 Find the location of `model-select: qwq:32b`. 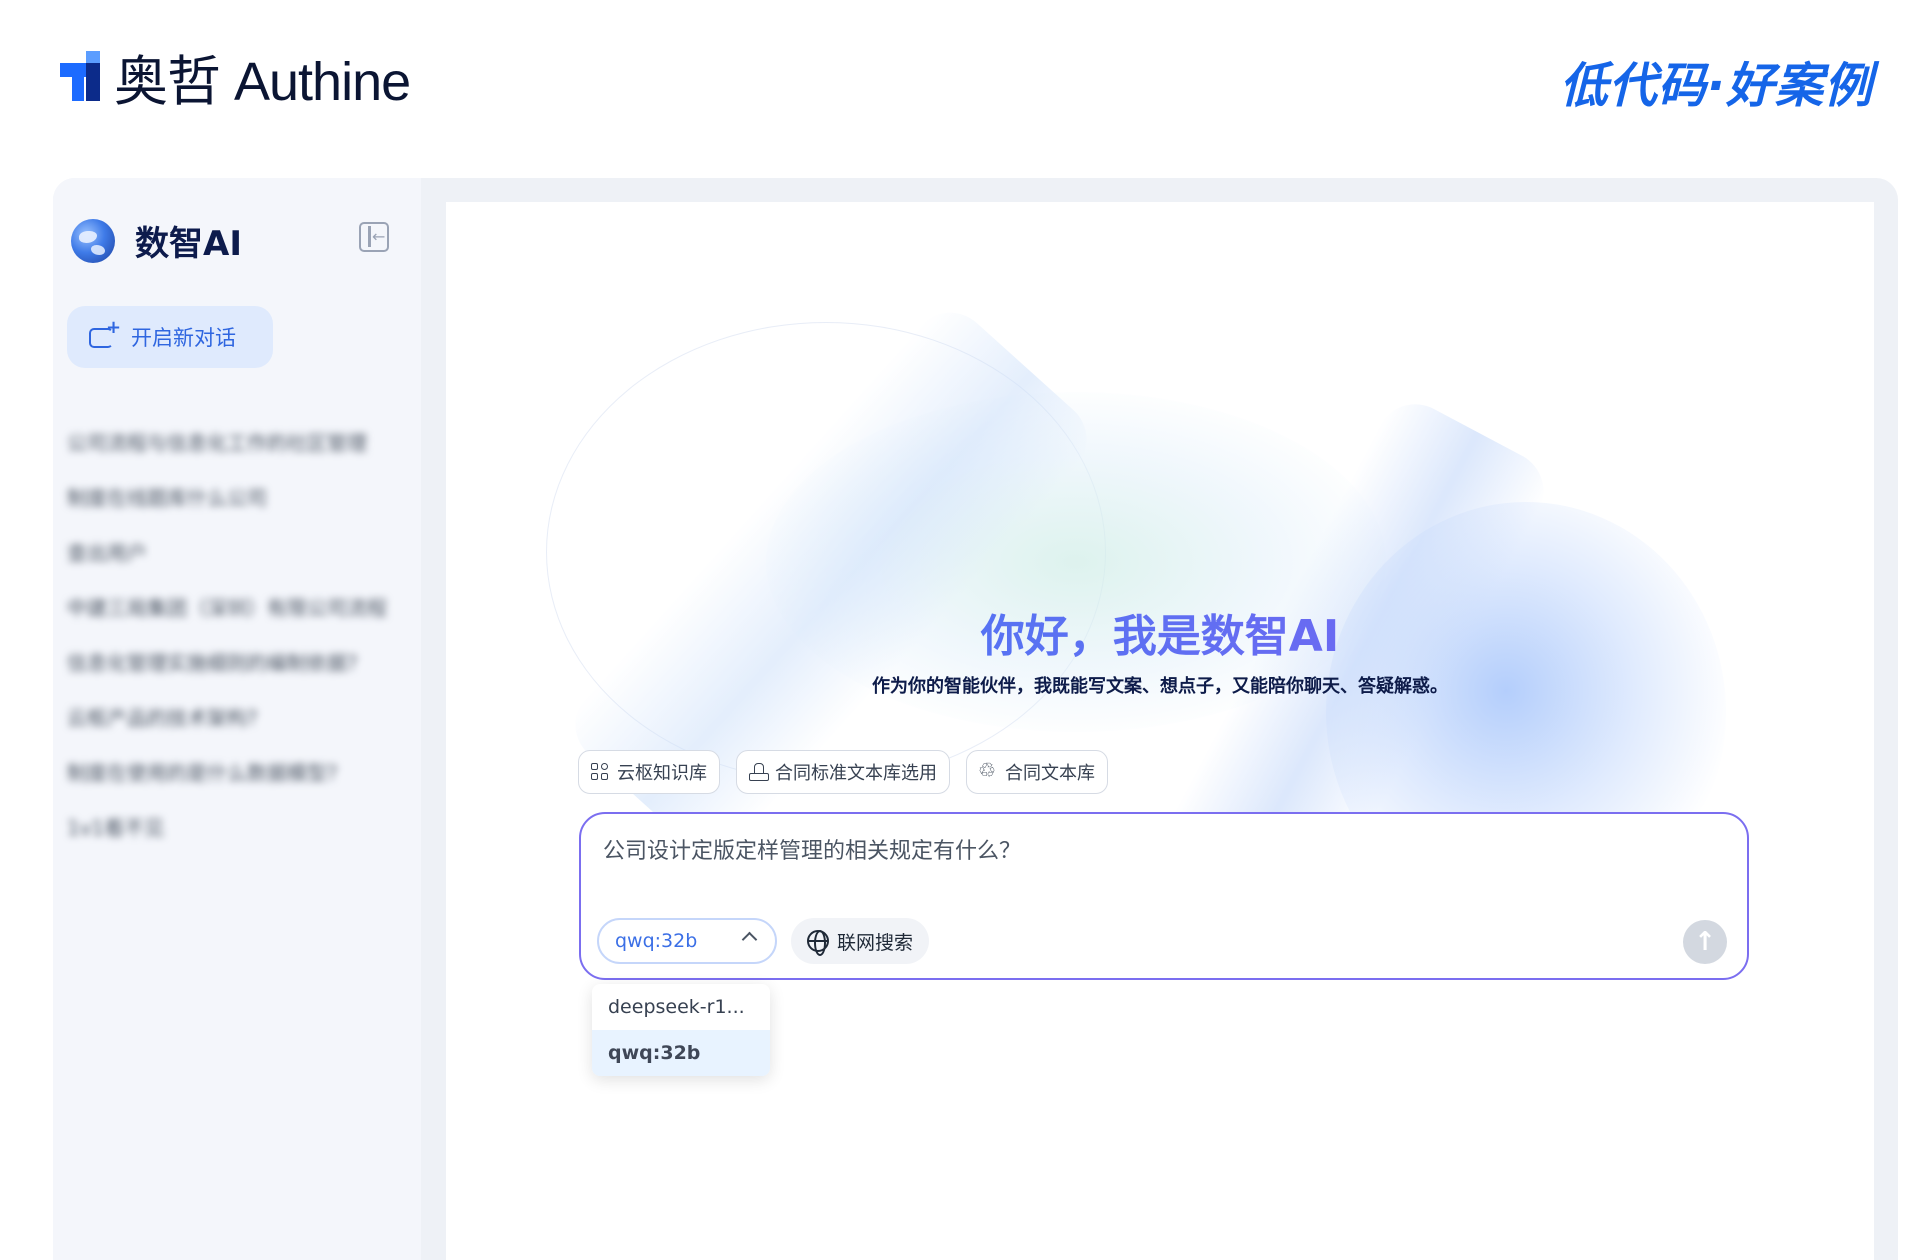

model-select: qwq:32b is located at coordinates (687, 941).